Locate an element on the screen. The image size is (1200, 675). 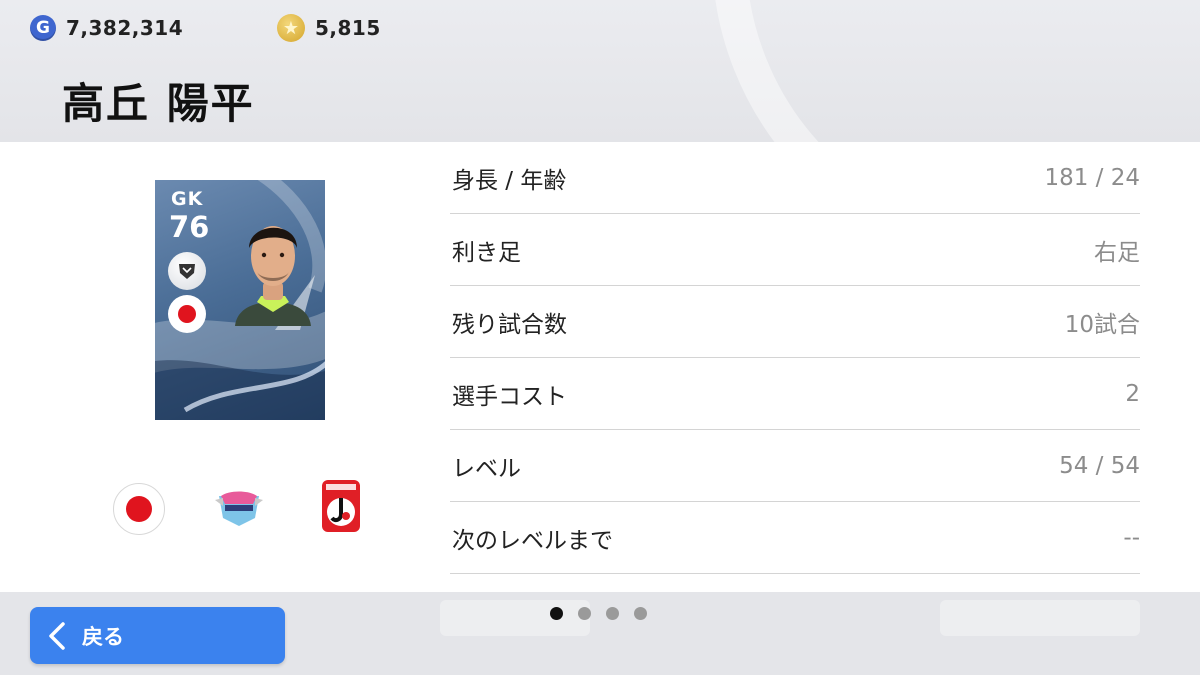
japan-flag-icon is located at coordinates (187, 314).